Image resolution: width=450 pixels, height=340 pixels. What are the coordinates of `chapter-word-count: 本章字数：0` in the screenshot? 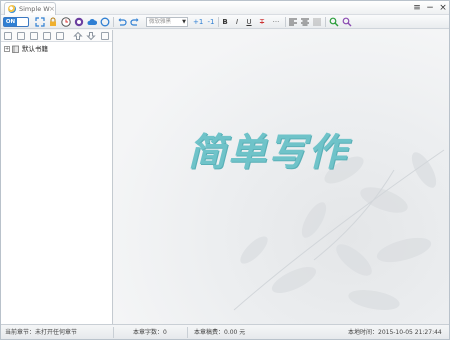 It's located at (150, 332).